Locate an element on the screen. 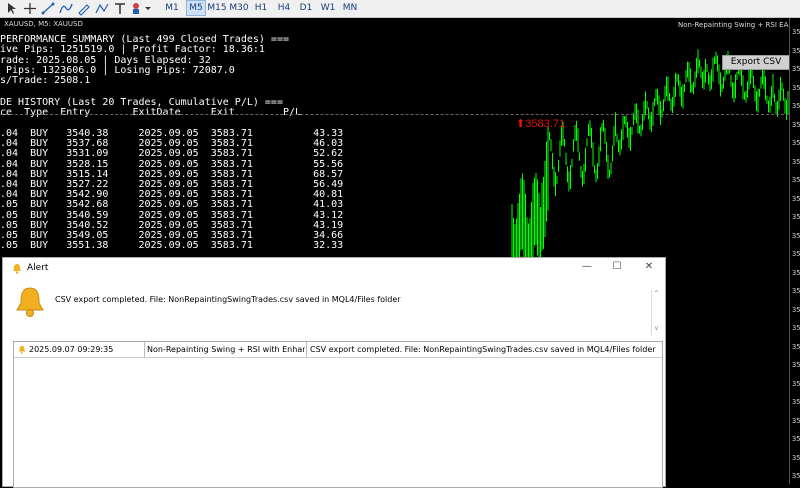 The height and width of the screenshot is (488, 800). timeframe-d1: D1 is located at coordinates (306, 8).